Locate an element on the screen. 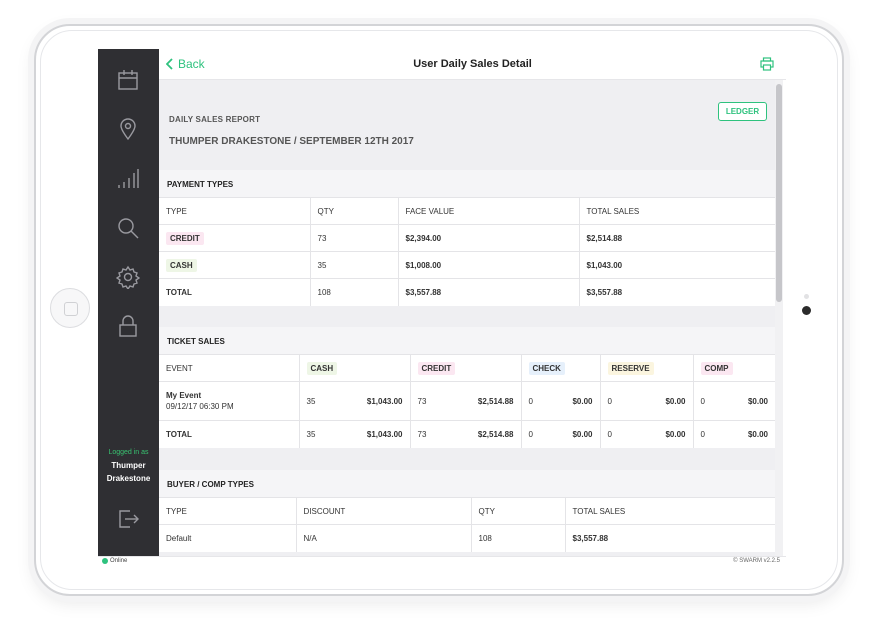 This screenshot has height=635, width=890. gear-icon is located at coordinates (128, 277).